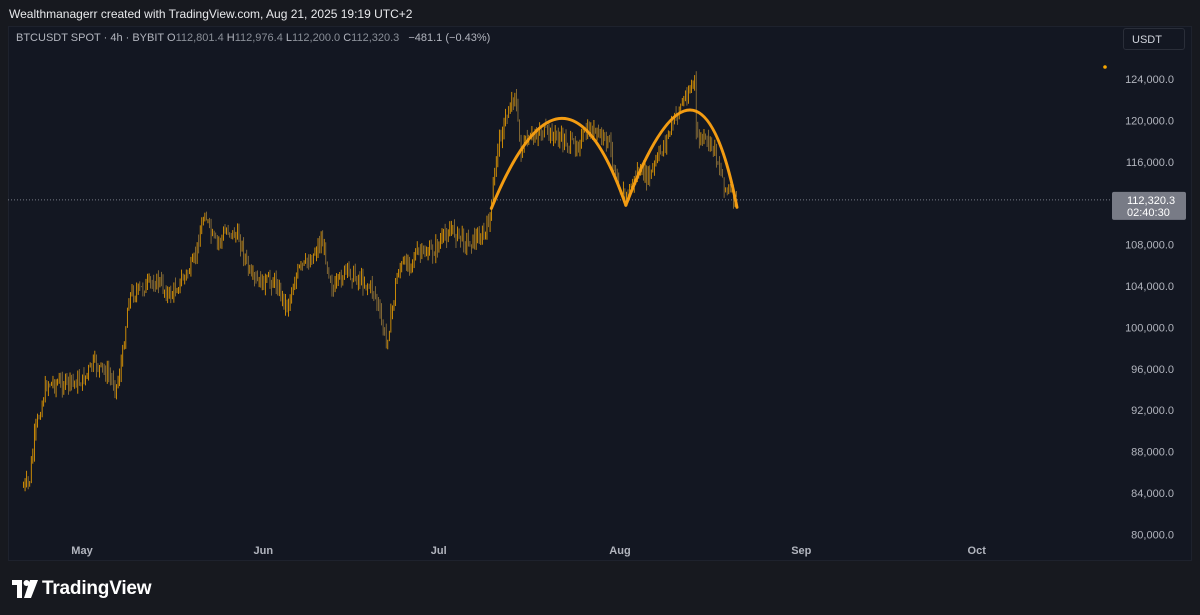  Describe the element at coordinates (230, 38) in the screenshot. I see `high-label: H` at that location.